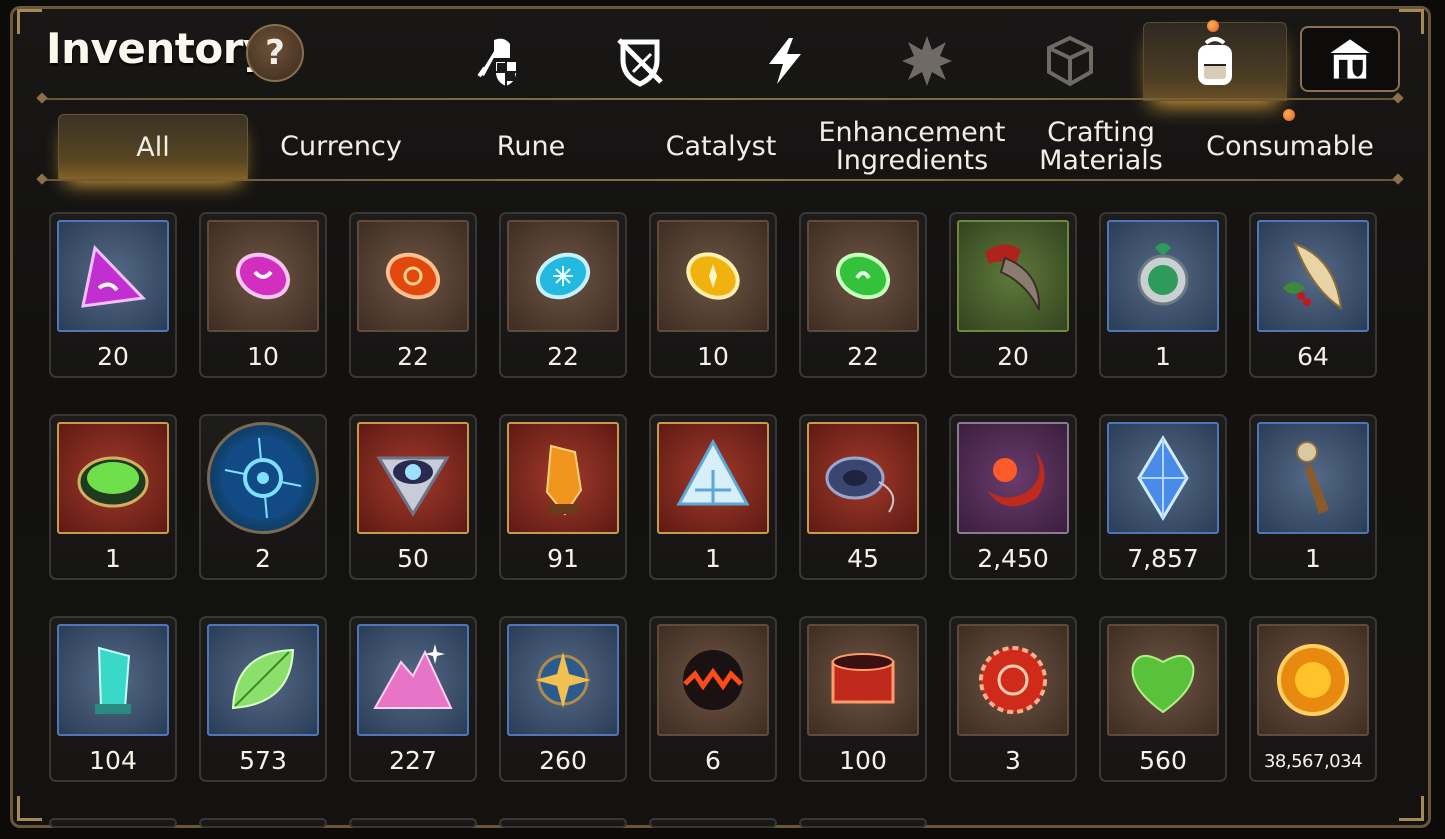  What do you see at coordinates (1070, 61) in the screenshot?
I see `tab-crate` at bounding box center [1070, 61].